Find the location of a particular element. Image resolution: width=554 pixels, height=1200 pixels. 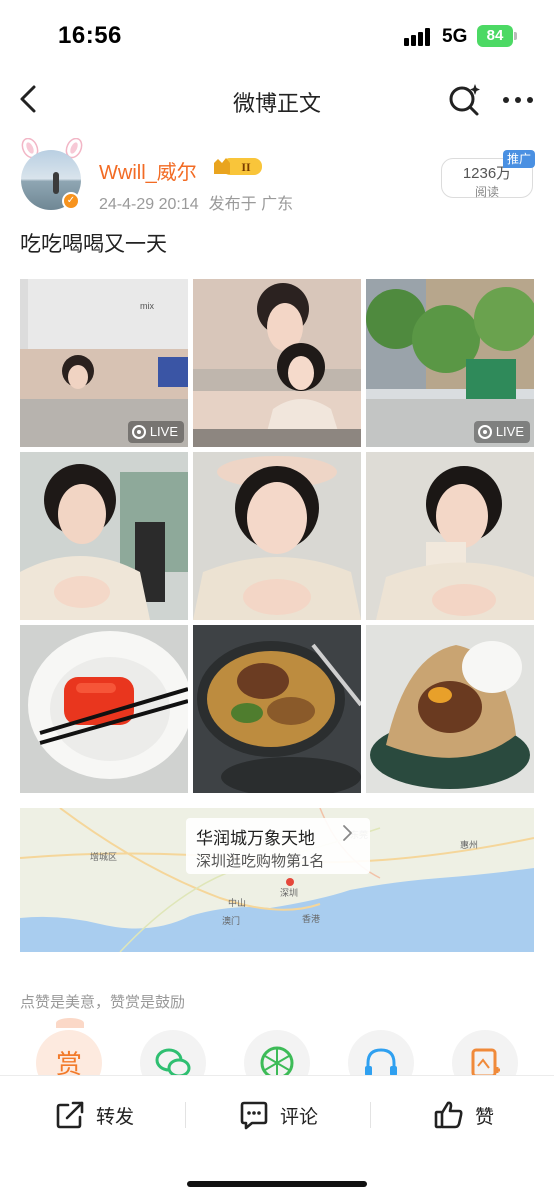

like-button: 赞 is located at coordinates (463, 1115).